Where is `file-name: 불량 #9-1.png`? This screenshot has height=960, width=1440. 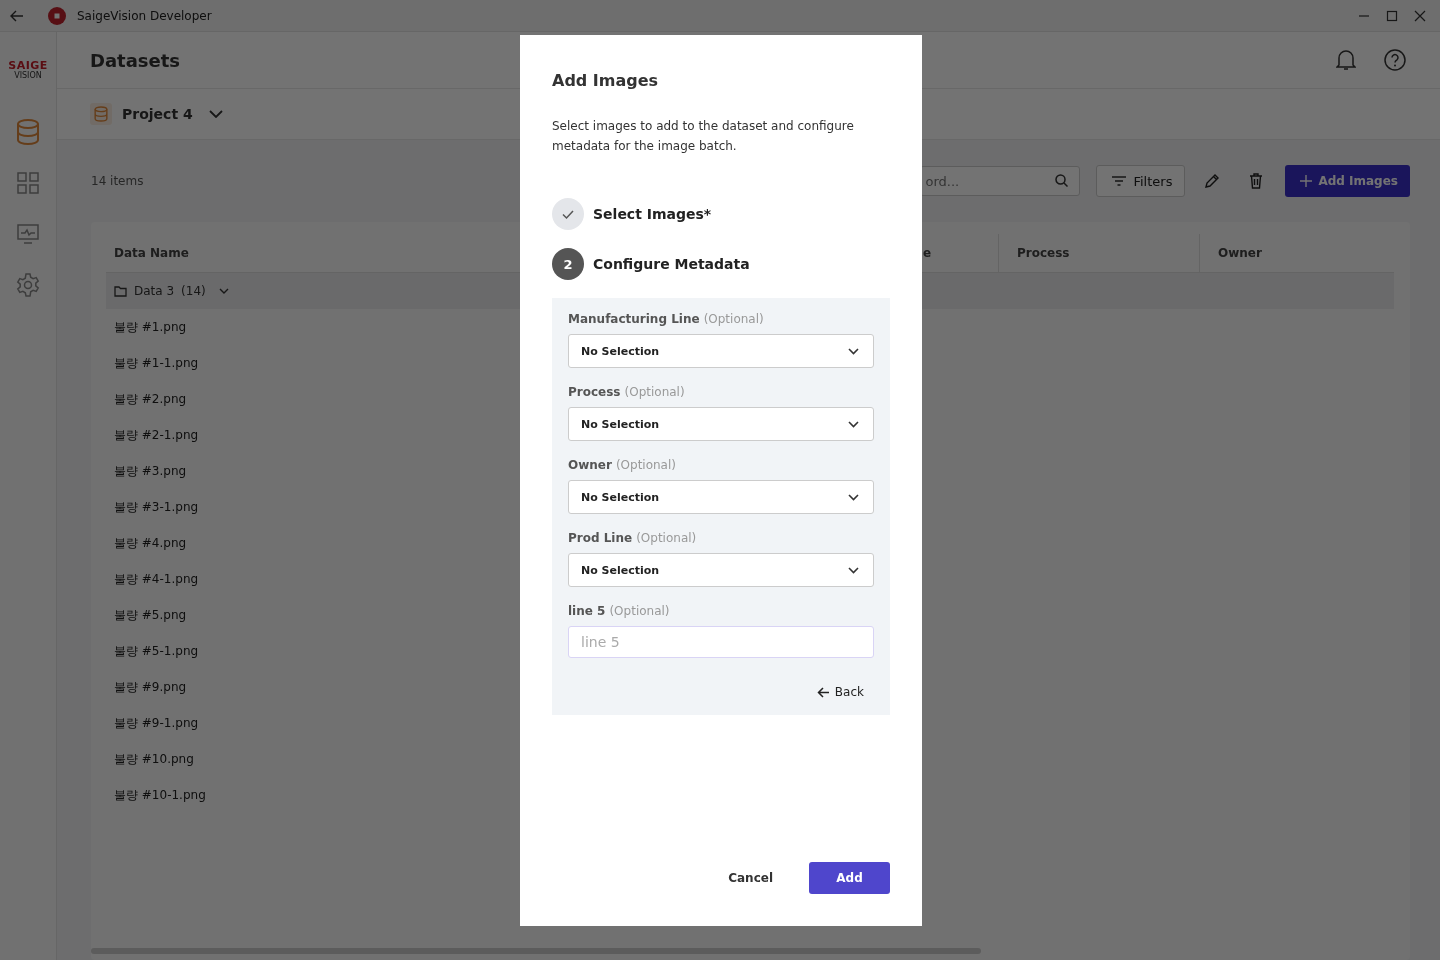
file-name: 불량 #9-1.png is located at coordinates (156, 723).